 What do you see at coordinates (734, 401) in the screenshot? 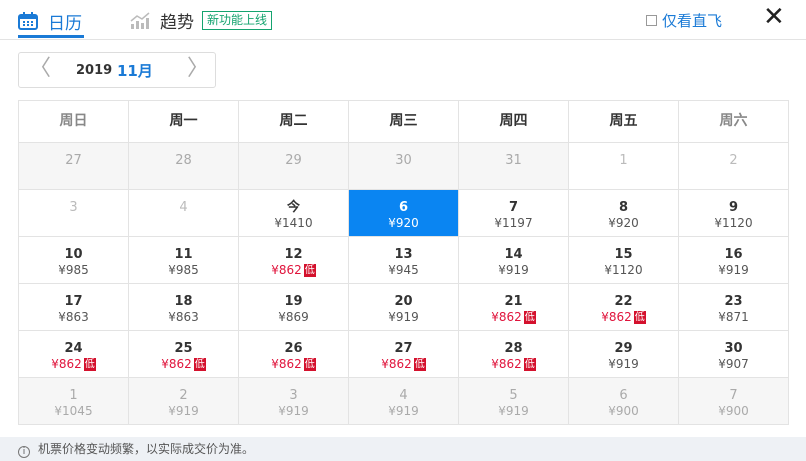
I see `calendar-day-cell: 7 ¥900` at bounding box center [734, 401].